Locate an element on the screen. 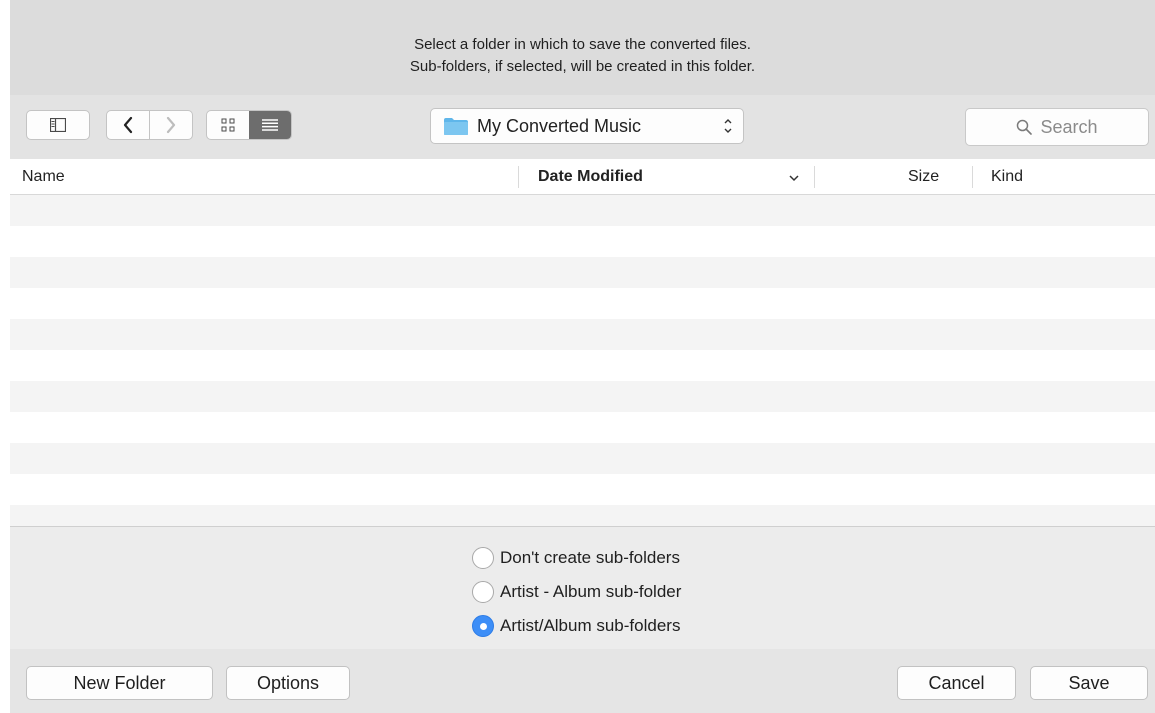 The height and width of the screenshot is (713, 1155). cancel-button: Cancel is located at coordinates (956, 683).